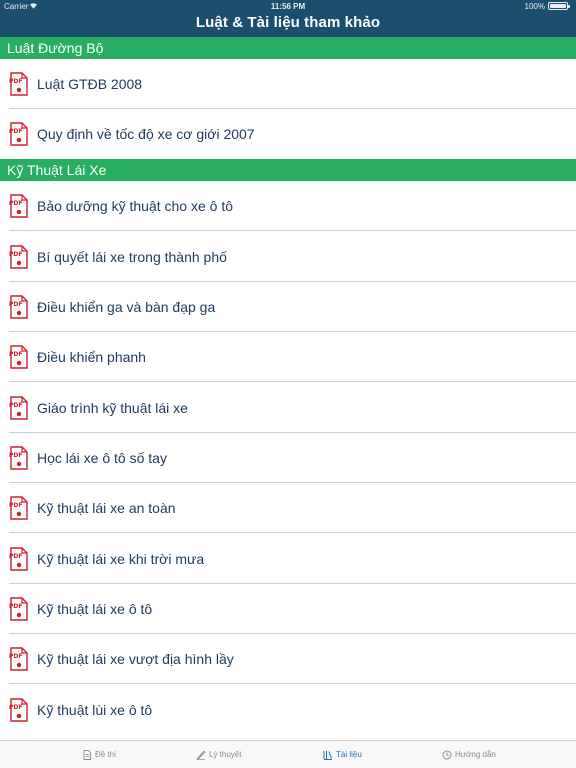  I want to click on document-title: Điều khiển phanh, so click(91, 357).